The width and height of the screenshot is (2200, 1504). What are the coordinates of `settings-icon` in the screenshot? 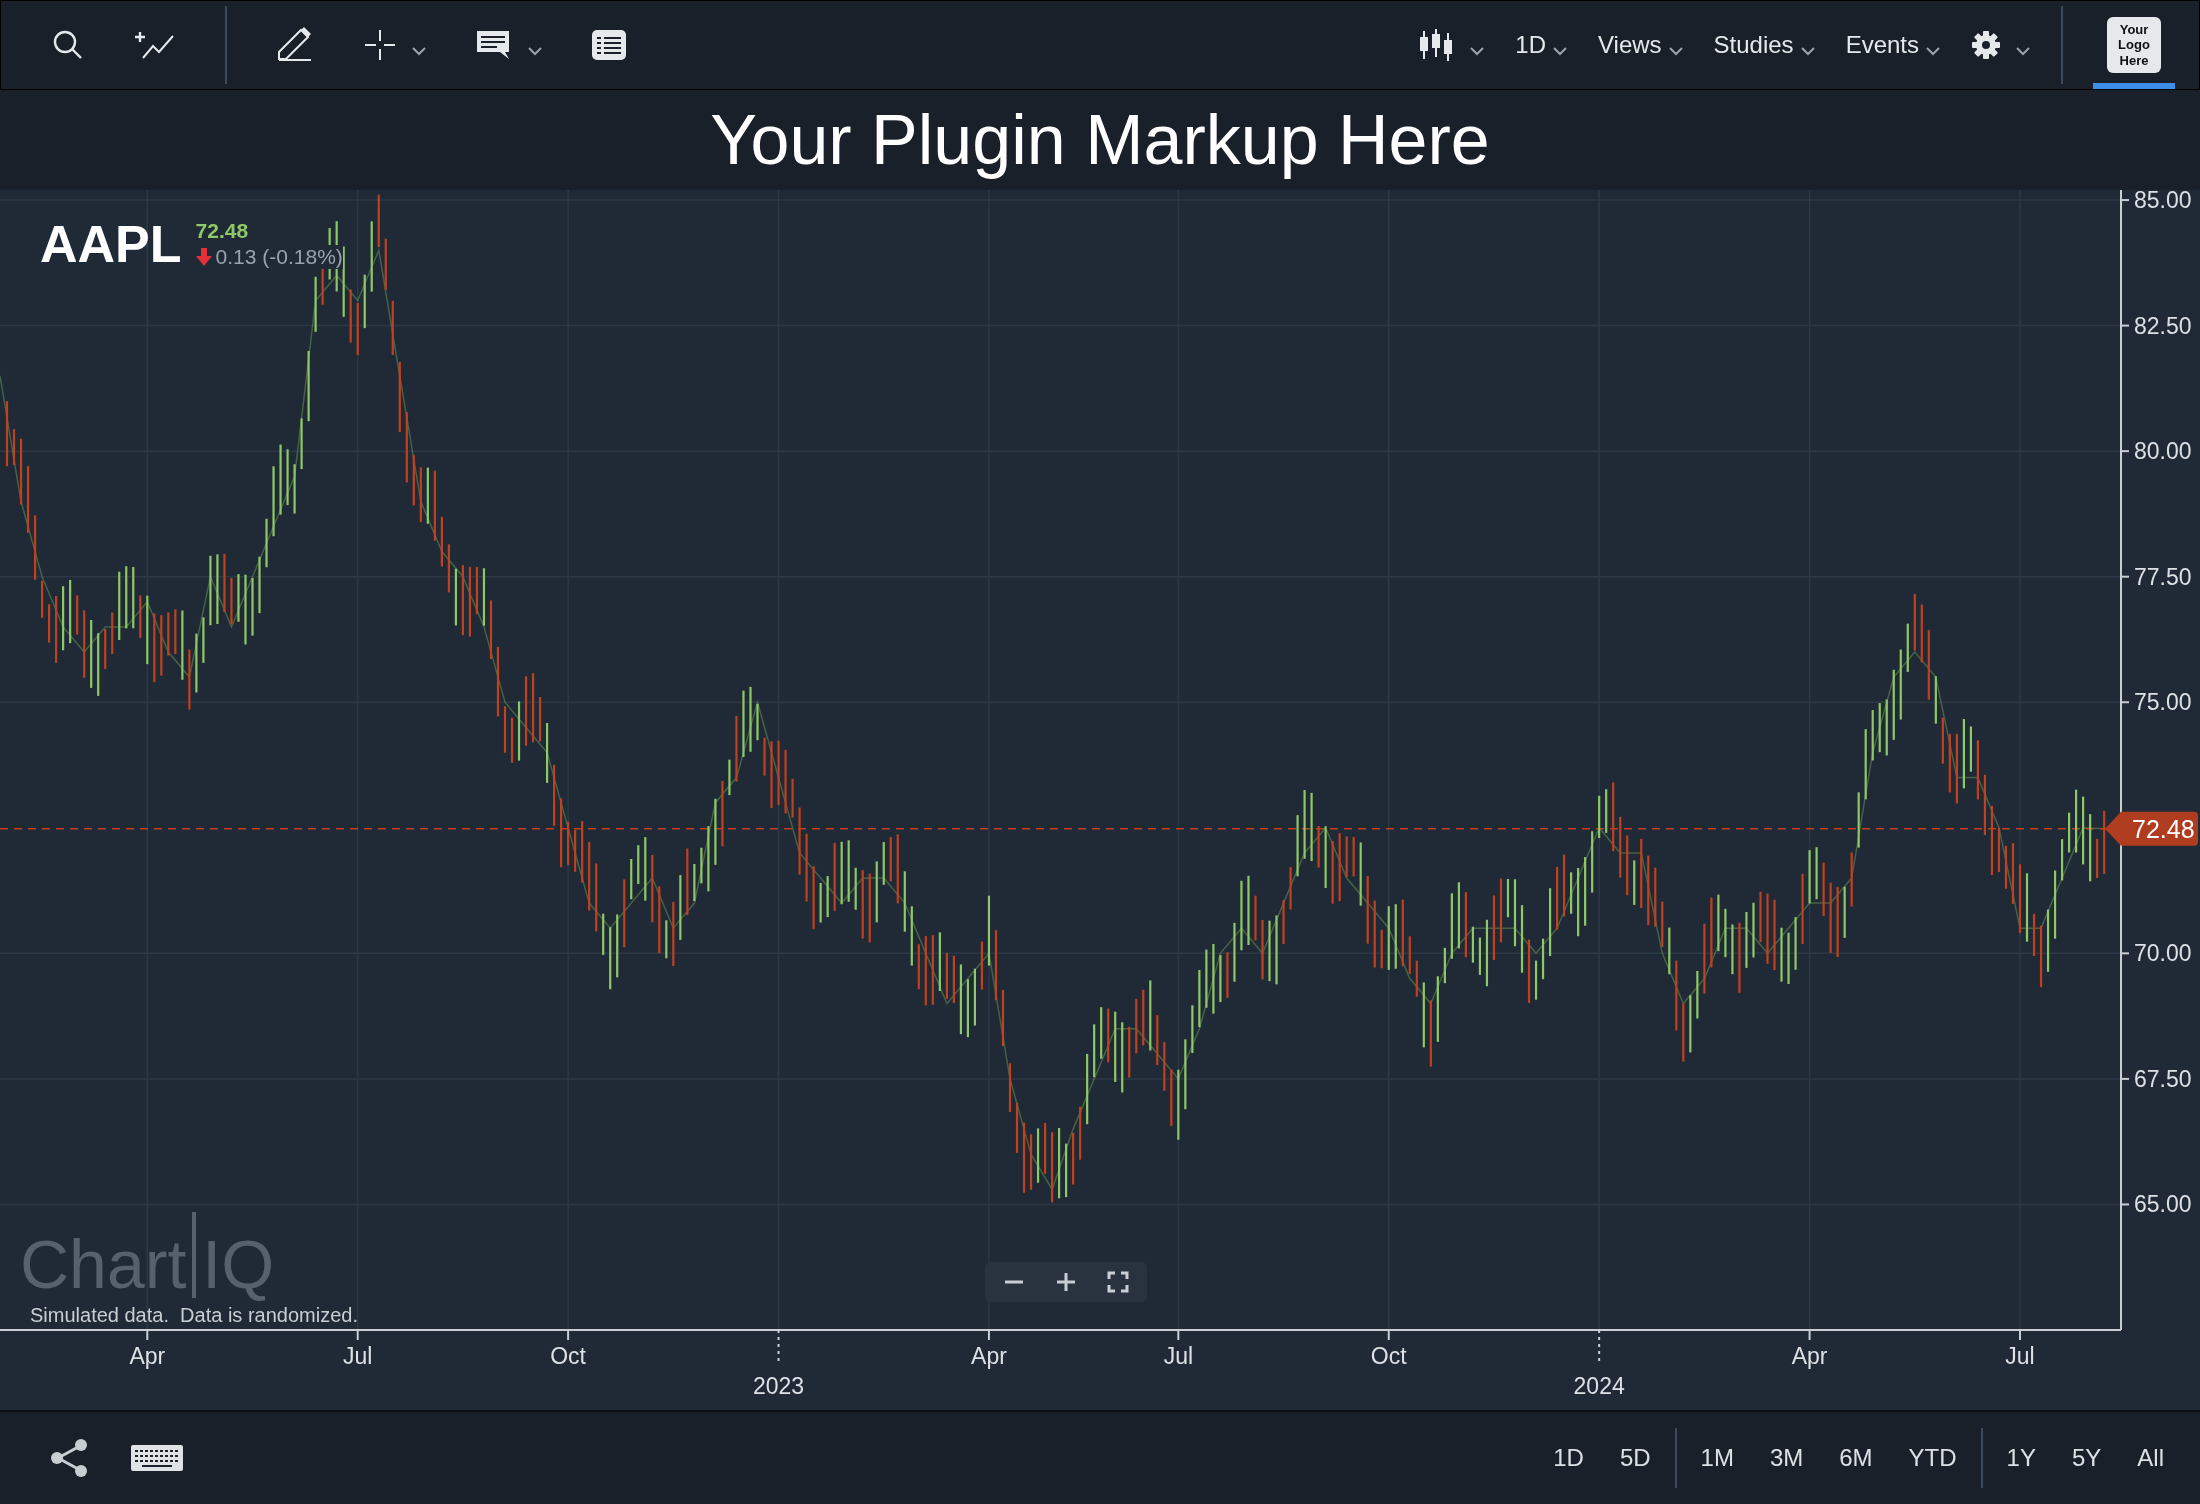 It's located at (1986, 45).